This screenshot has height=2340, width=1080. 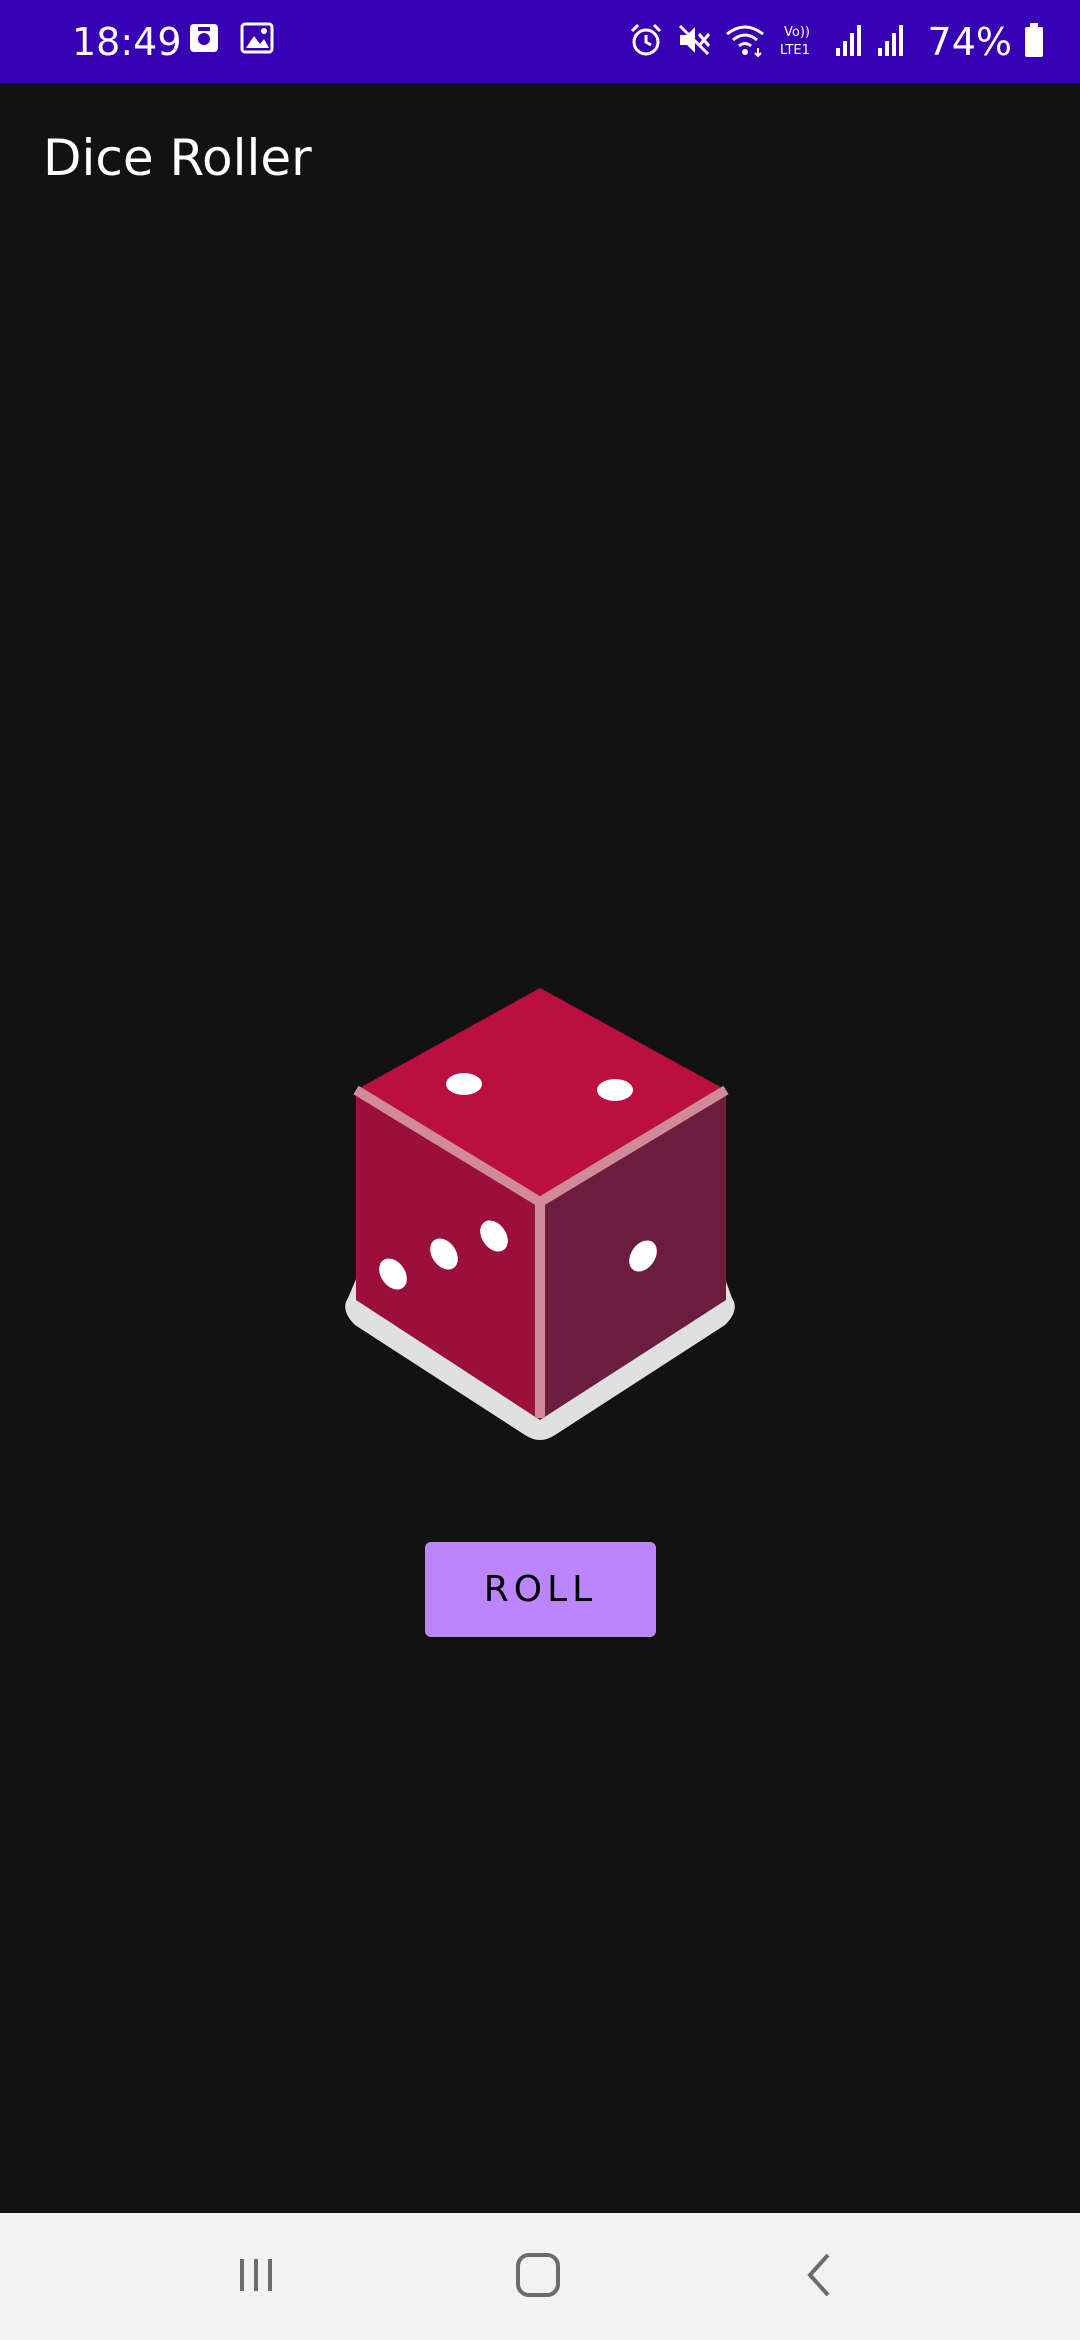 I want to click on home-icon, so click(x=538, y=2277).